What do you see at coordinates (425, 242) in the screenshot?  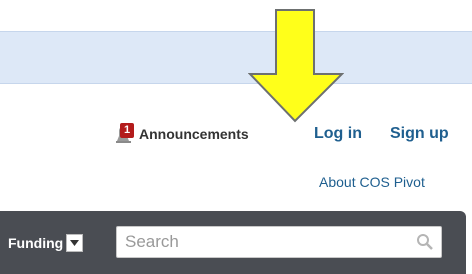 I see `search-icon` at bounding box center [425, 242].